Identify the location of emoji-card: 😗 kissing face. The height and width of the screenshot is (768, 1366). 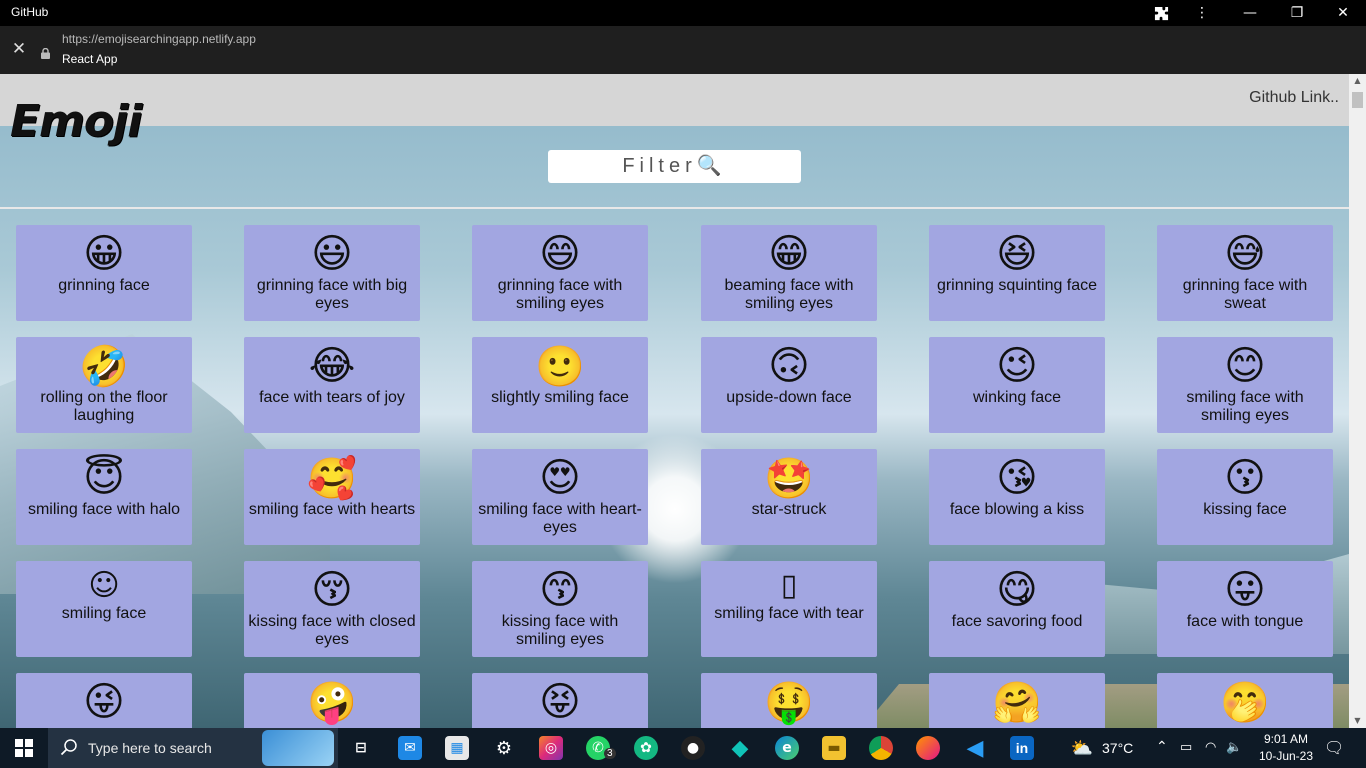
(1245, 497).